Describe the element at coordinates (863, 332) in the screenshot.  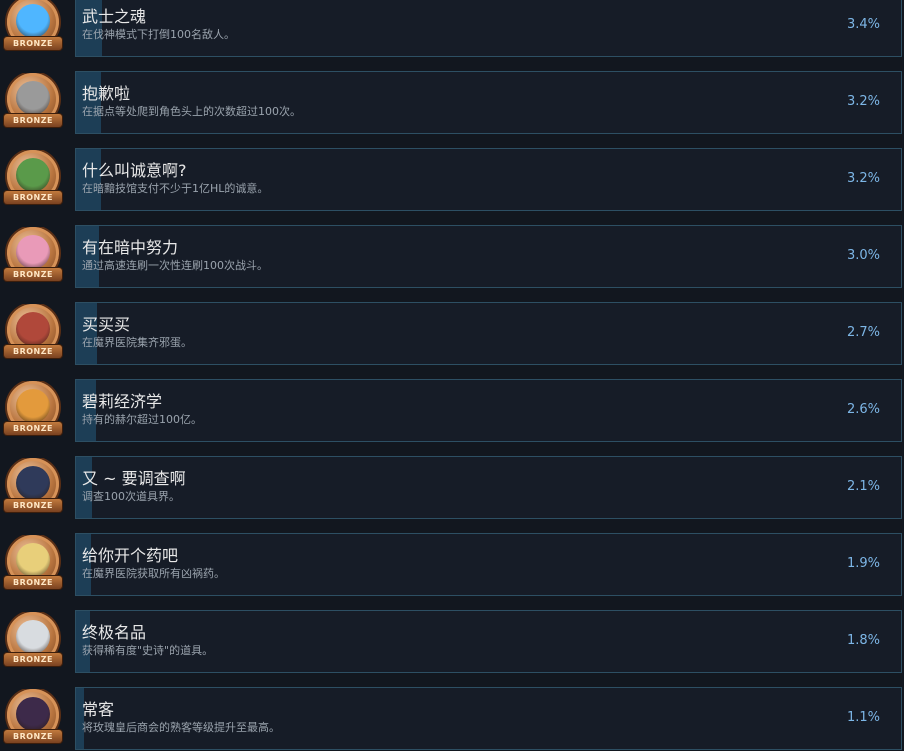
I see `unlock-percentage: 2.7%` at that location.